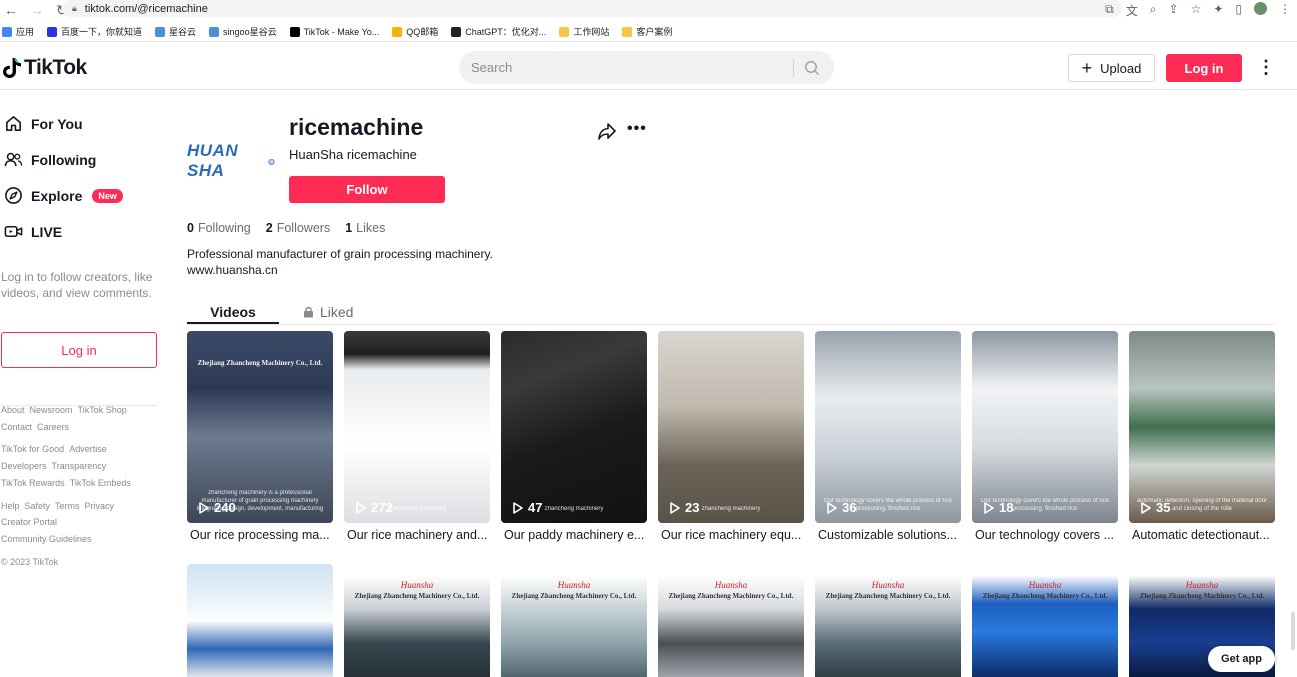  Describe the element at coordinates (102, 32) in the screenshot. I see `bookmark-label: 百度一下，你就知道` at that location.